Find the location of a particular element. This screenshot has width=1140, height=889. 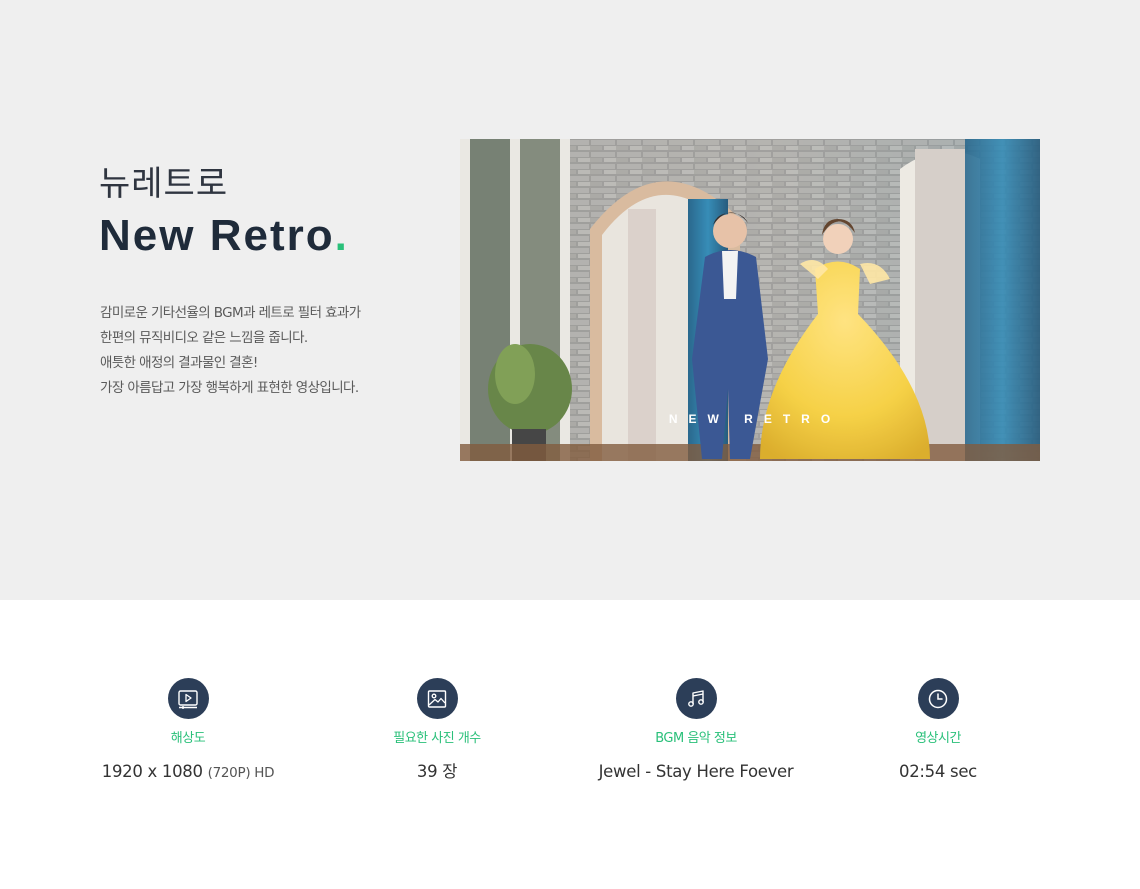

spec-label: 해상도 is located at coordinates (188, 738).